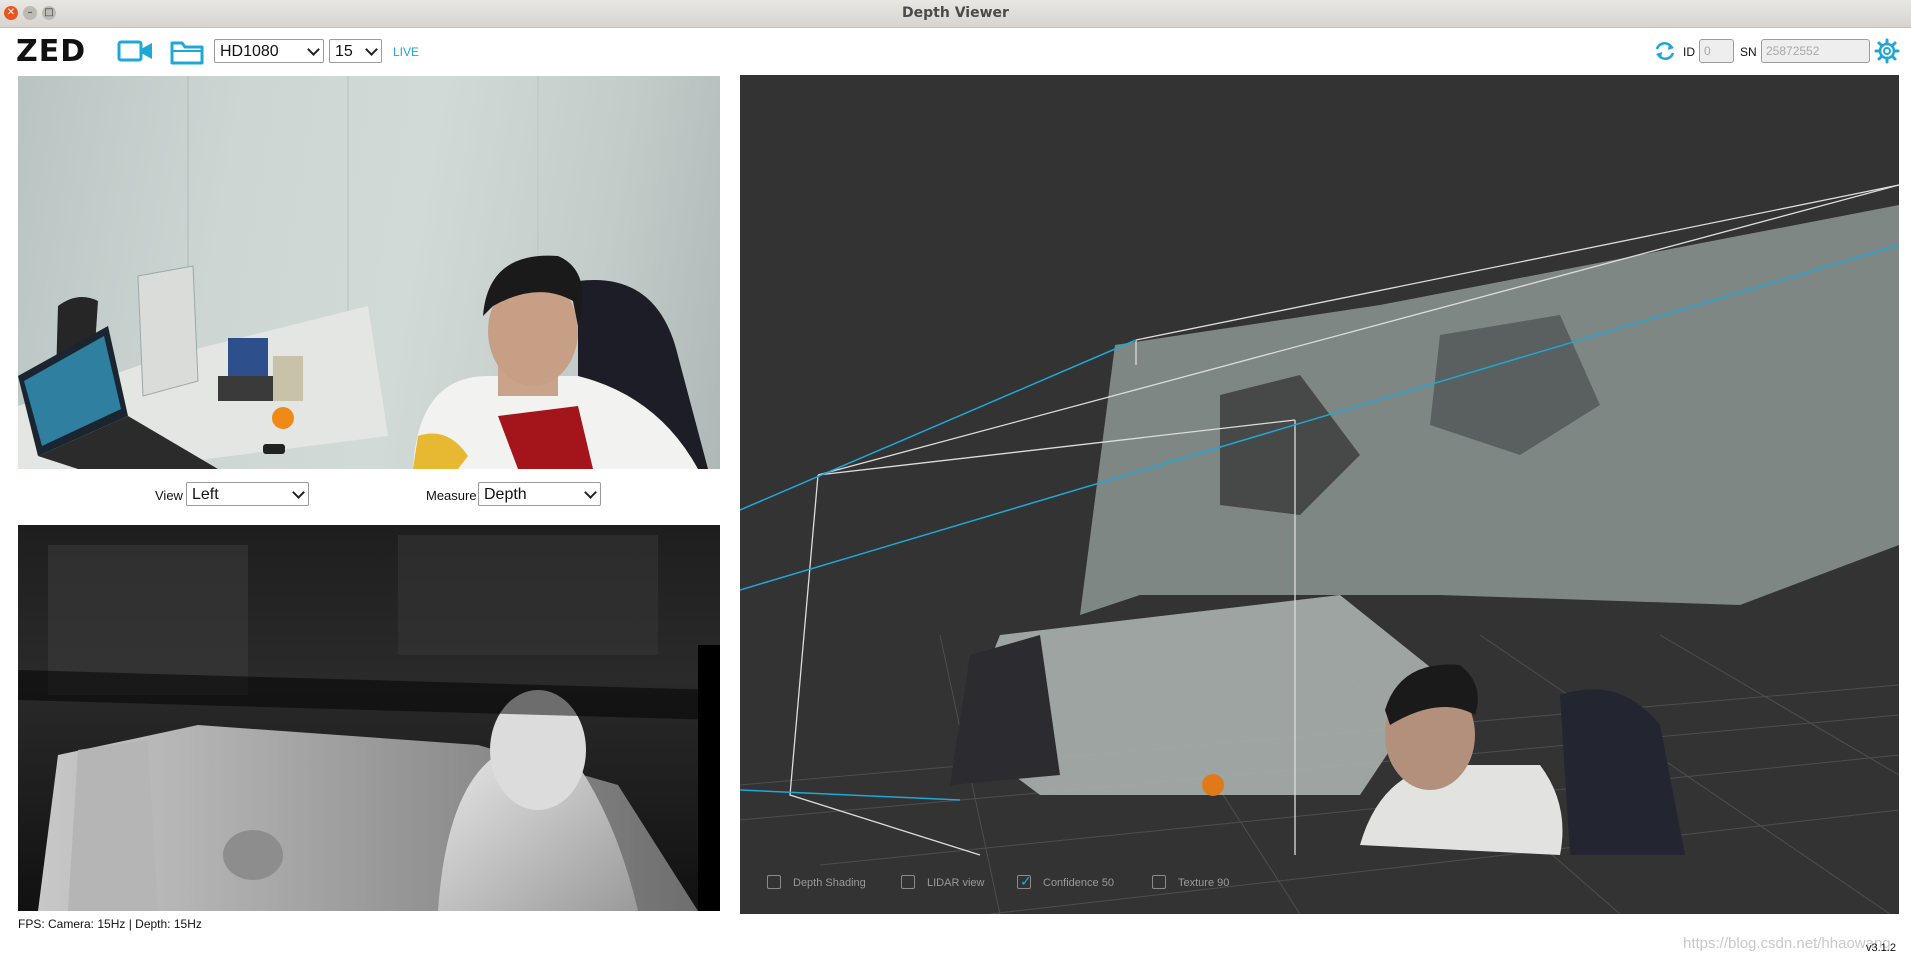  Describe the element at coordinates (956, 883) in the screenshot. I see `lidar-view-label: LIDAR view` at that location.